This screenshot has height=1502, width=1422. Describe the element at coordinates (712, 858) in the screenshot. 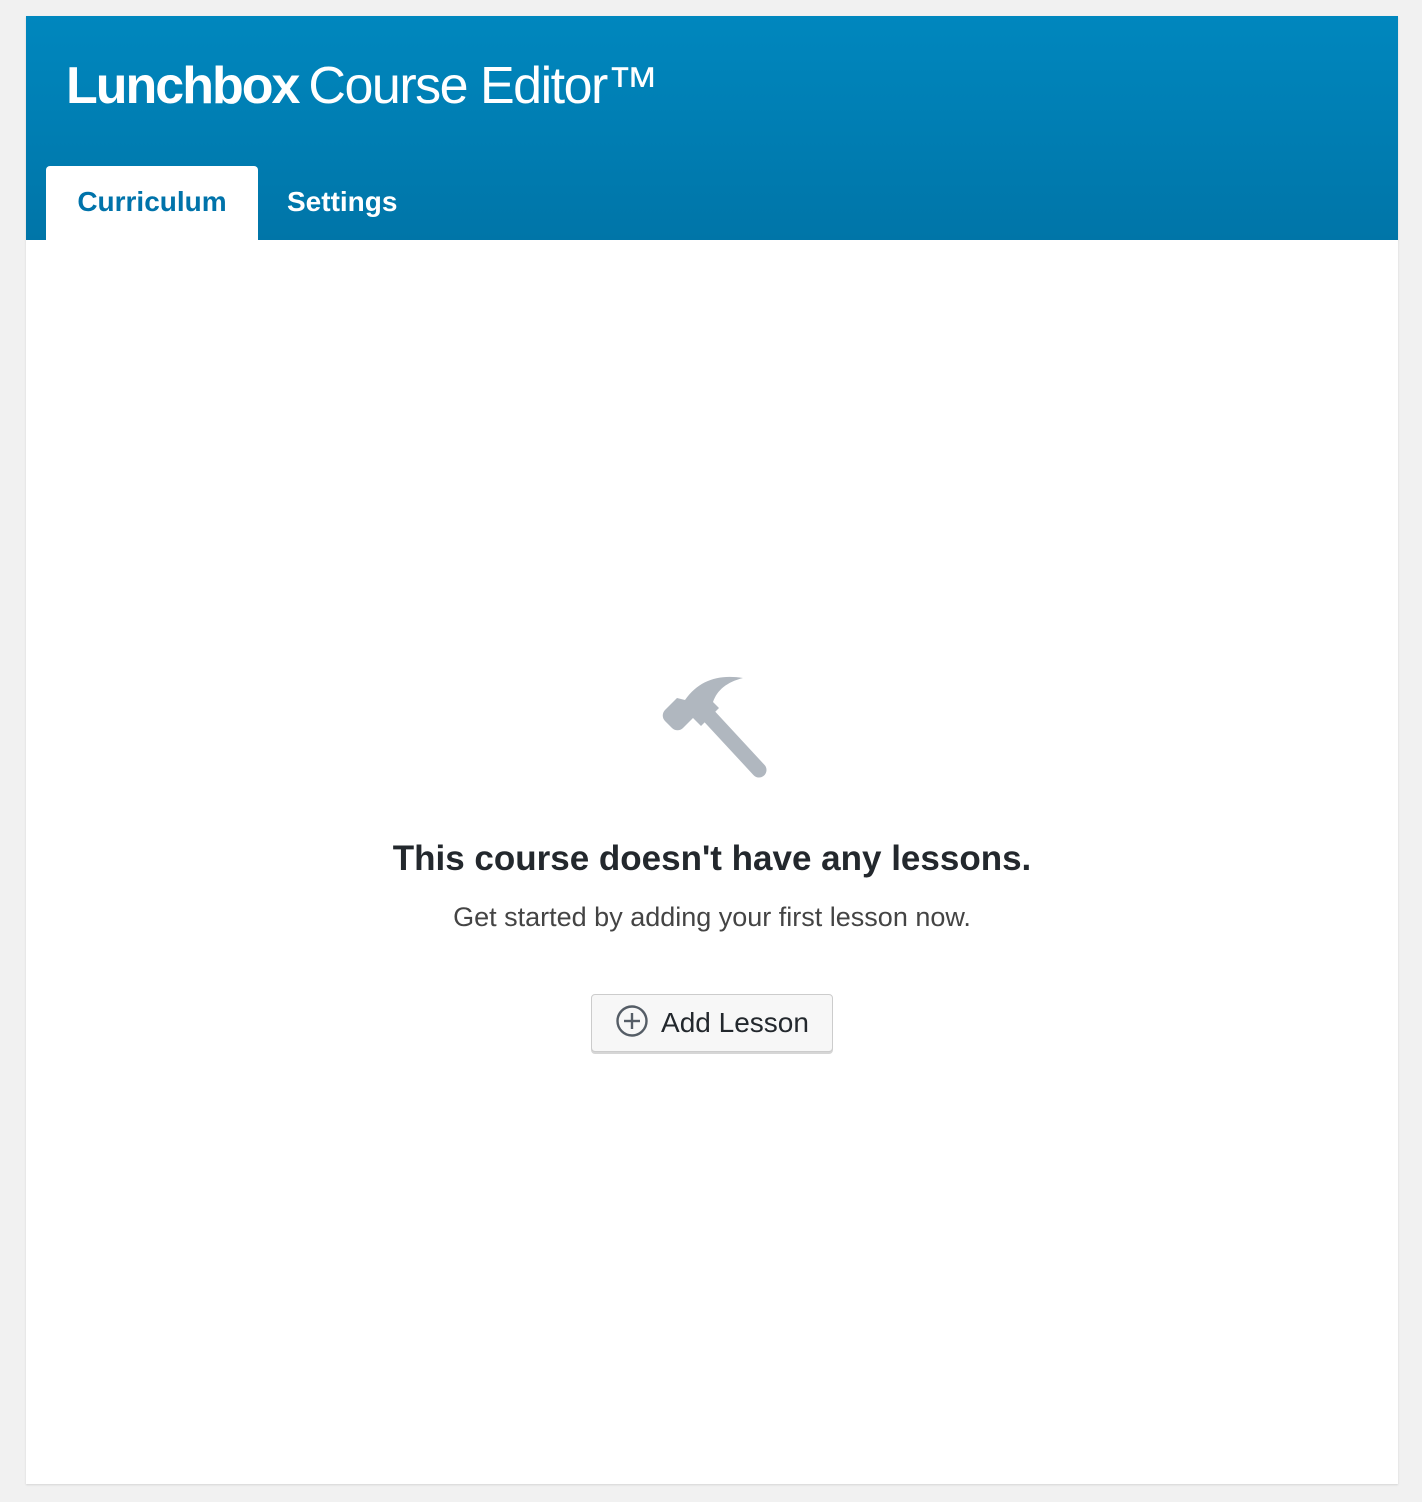

I see `empty-state-title: This course doesn't have any lessons.` at that location.